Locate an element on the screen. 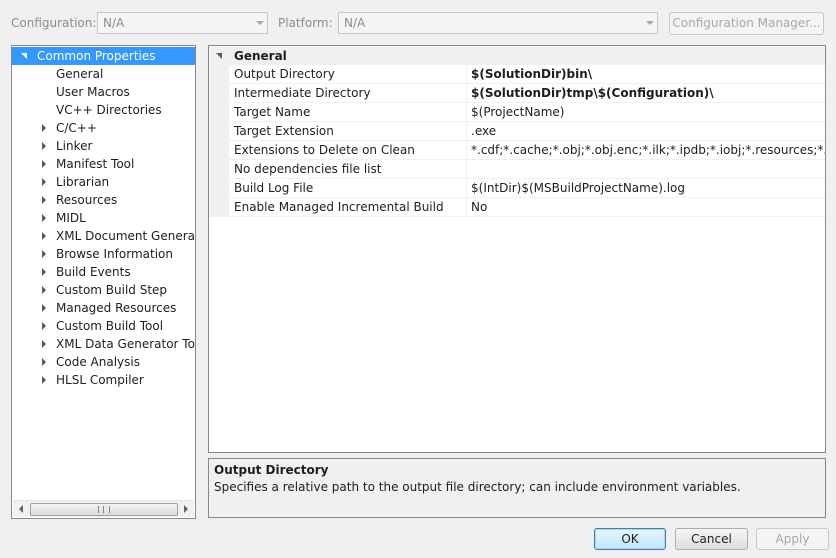 This screenshot has height=558, width=836. property-name: No dependencies file list is located at coordinates (348, 169).